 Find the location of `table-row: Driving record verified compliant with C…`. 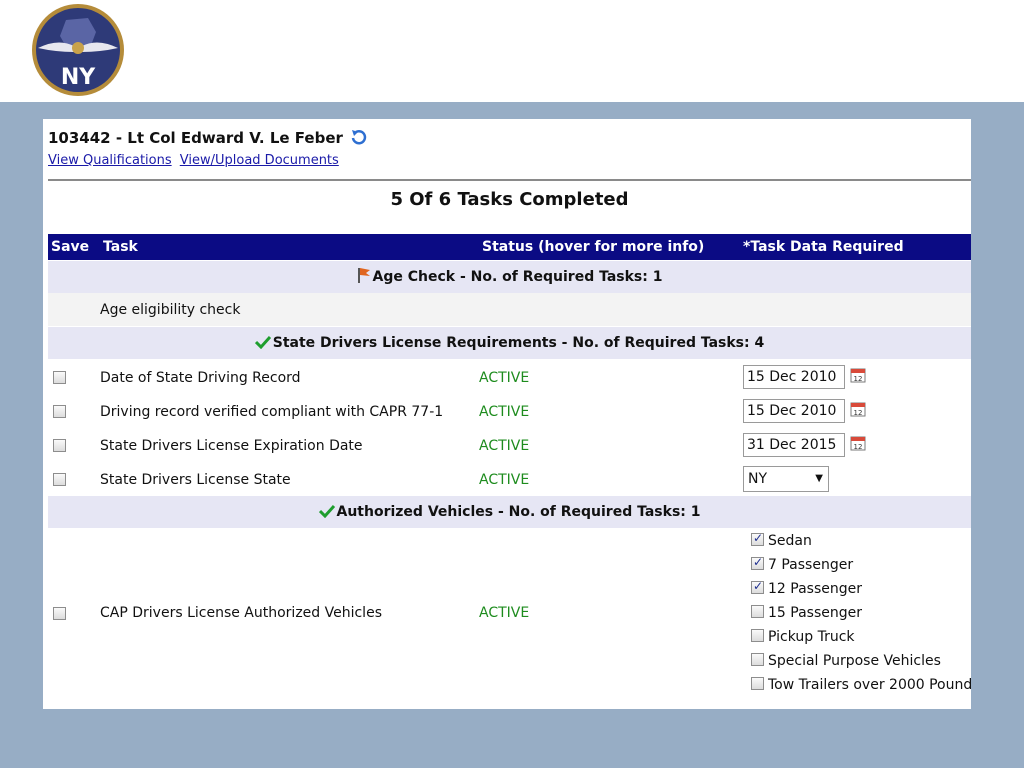

table-row: Driving record verified compliant with C… is located at coordinates (509, 411).